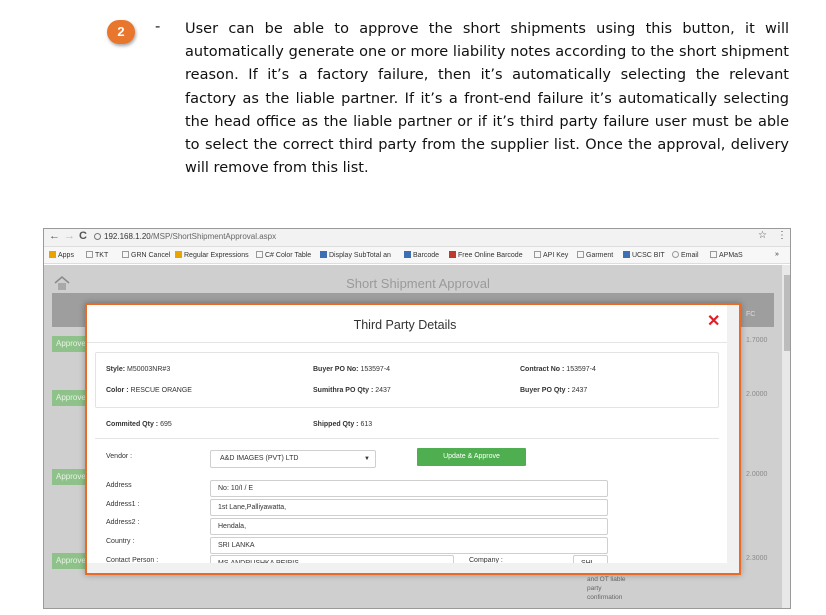 Image resolution: width=826 pixels, height=615 pixels. Describe the element at coordinates (127, 236) in the screenshot. I see `url-host: 192.168.1.20` at that location.